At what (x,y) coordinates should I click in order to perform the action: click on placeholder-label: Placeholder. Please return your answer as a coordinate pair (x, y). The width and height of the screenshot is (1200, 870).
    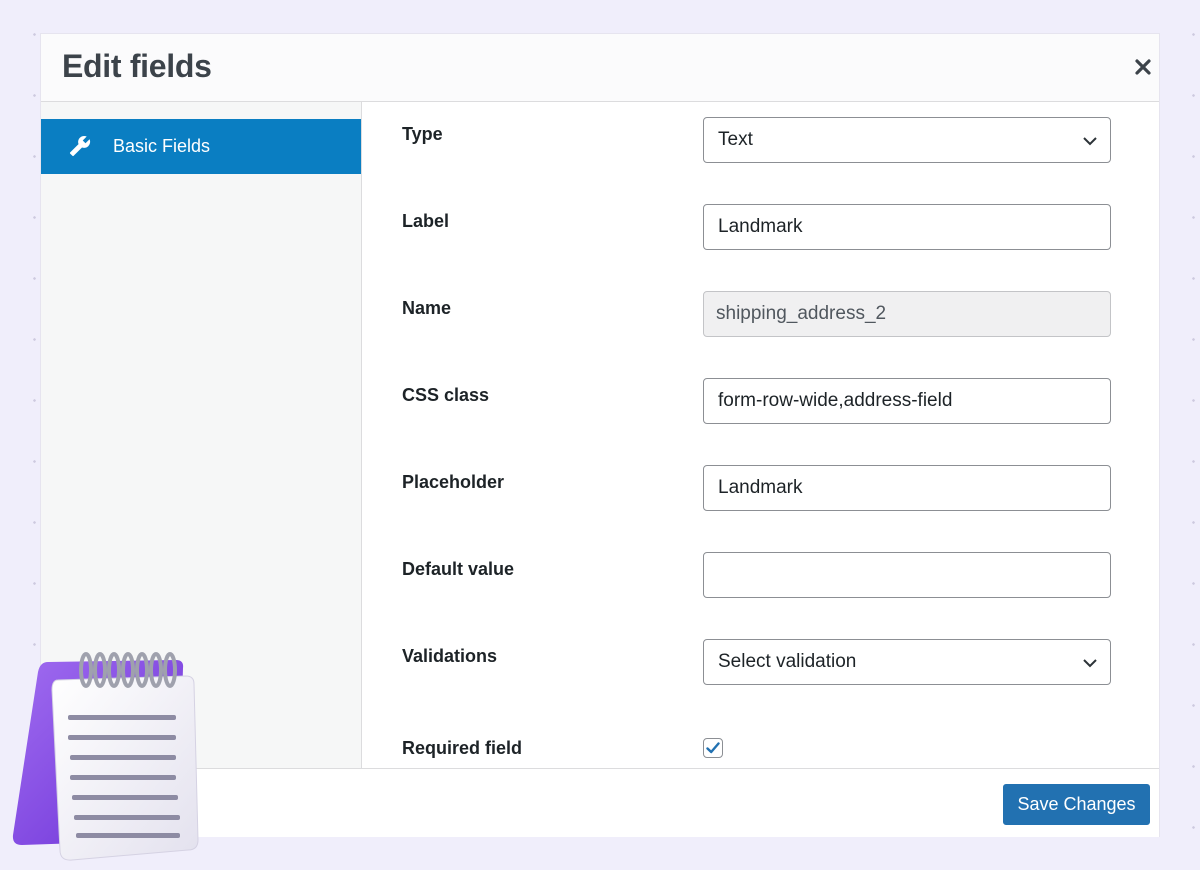
    Looking at the image, I should click on (453, 482).